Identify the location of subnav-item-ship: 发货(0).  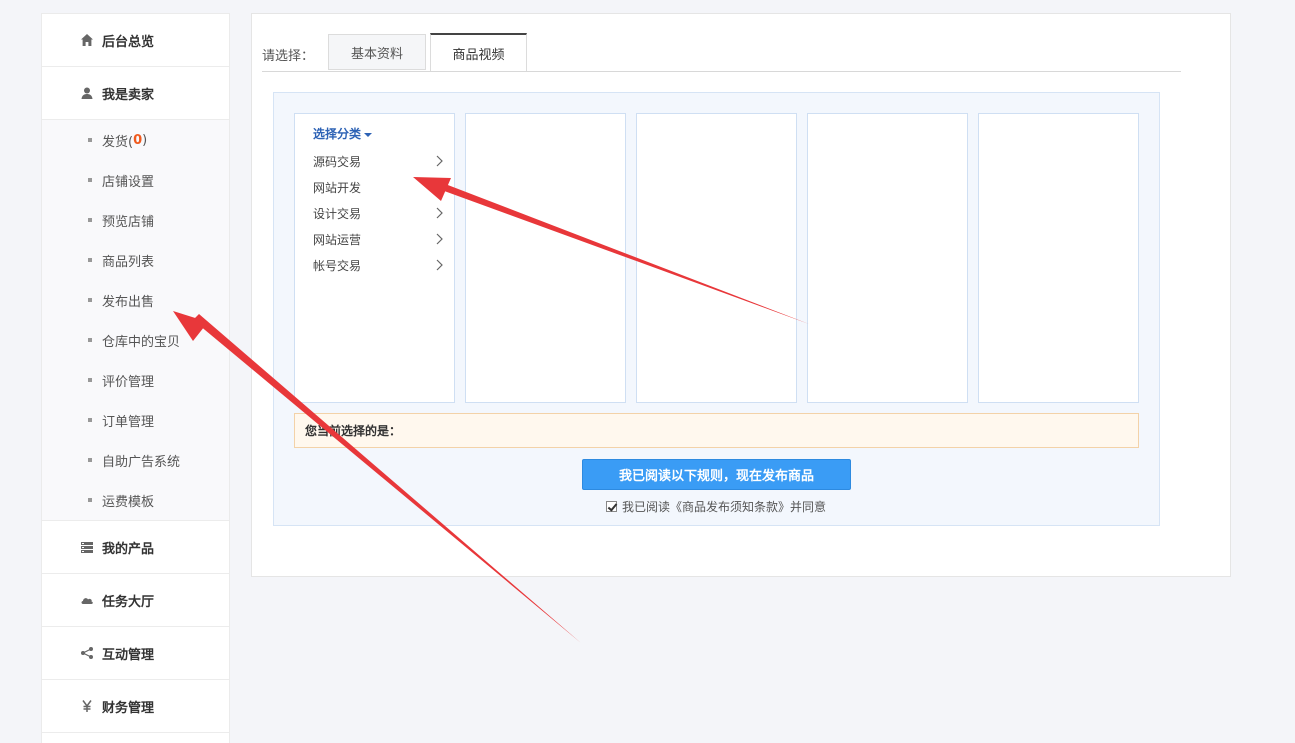
(135, 140).